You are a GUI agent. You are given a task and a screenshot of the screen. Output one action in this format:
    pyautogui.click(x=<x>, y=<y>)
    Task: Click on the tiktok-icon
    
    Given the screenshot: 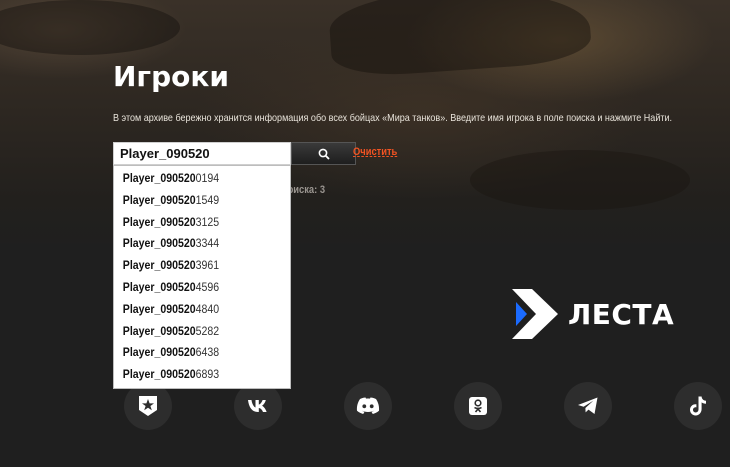 What is the action you would take?
    pyautogui.click(x=698, y=406)
    